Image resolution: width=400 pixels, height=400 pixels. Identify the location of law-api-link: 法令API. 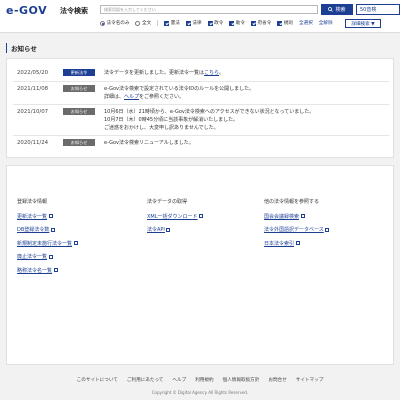
(175, 230).